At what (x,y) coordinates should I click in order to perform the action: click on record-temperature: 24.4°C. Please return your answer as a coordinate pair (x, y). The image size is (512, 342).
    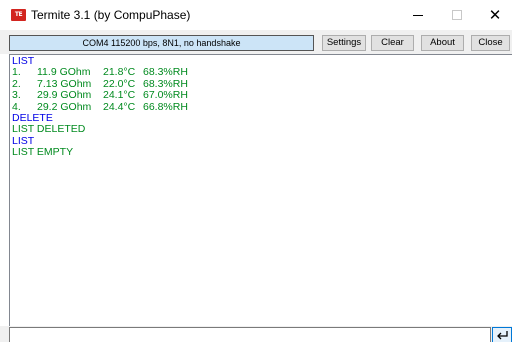
    Looking at the image, I should click on (119, 106).